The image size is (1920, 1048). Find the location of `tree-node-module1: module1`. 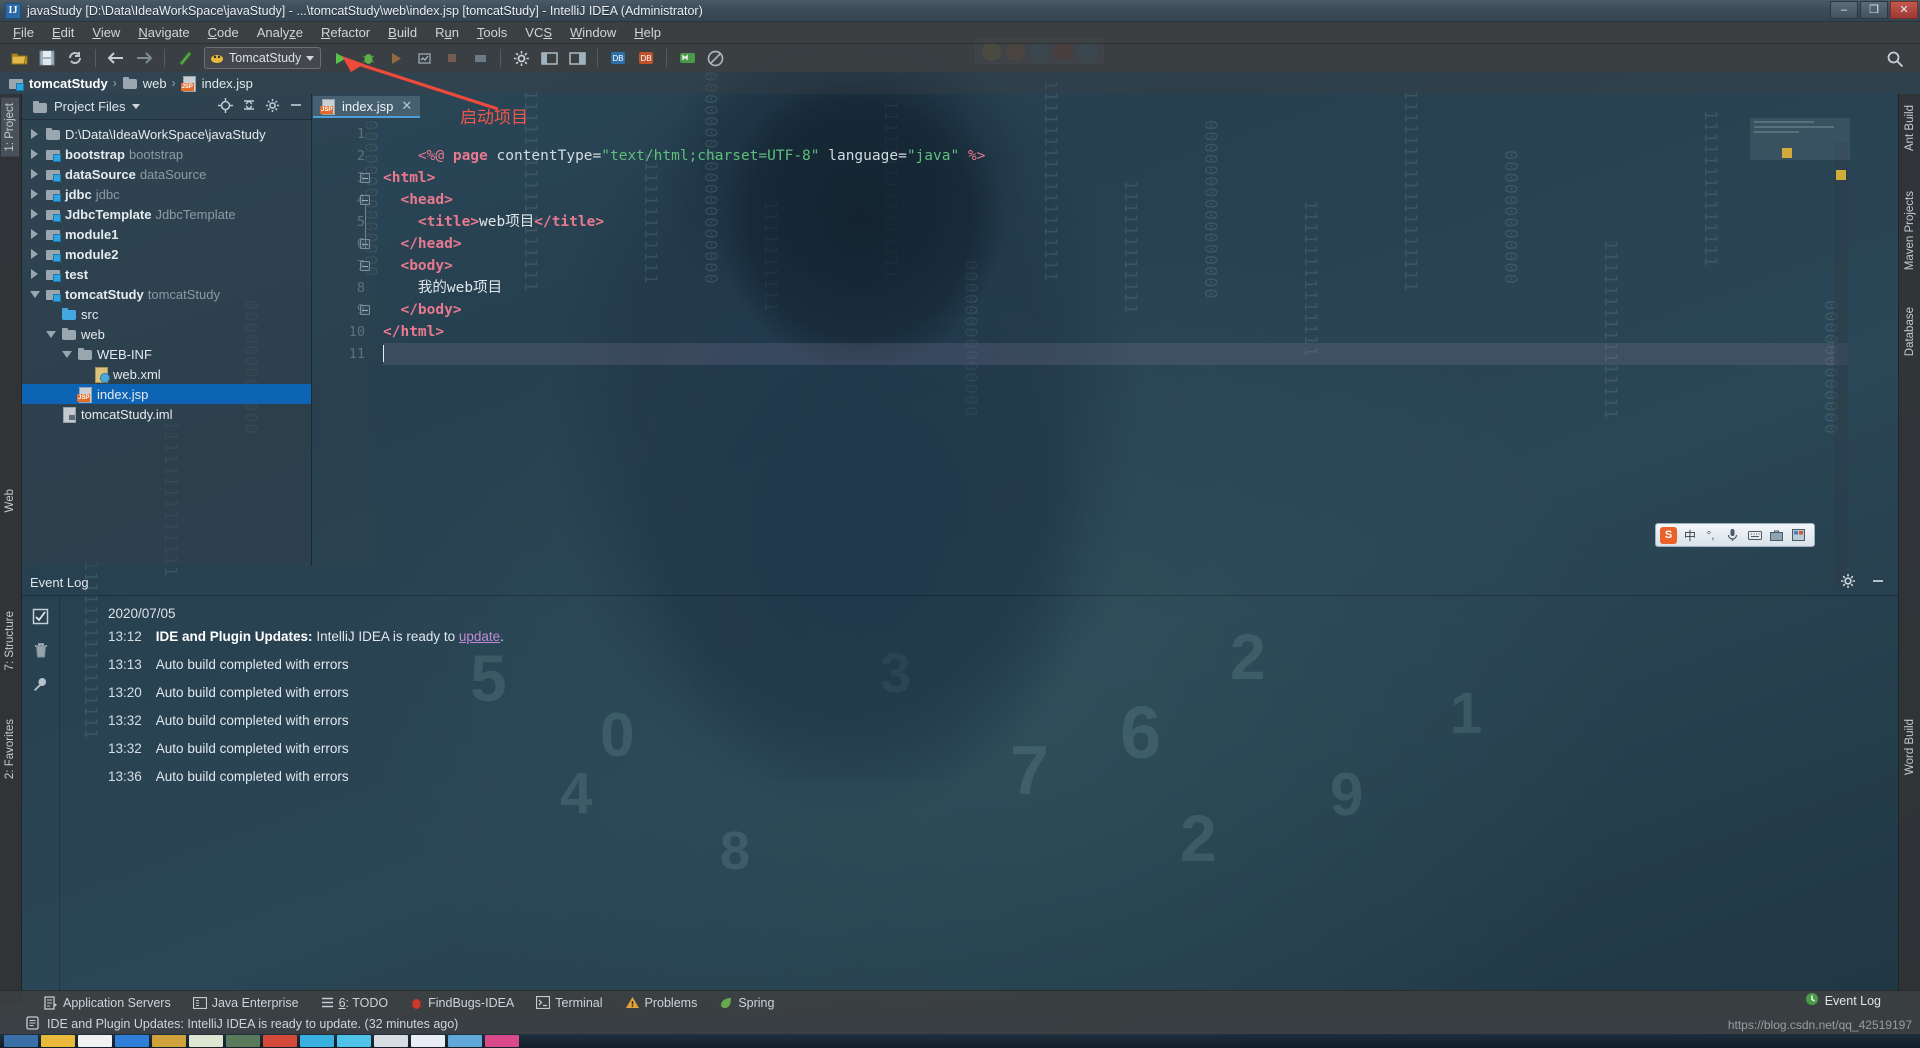

tree-node-module1: module1 is located at coordinates (166, 234).